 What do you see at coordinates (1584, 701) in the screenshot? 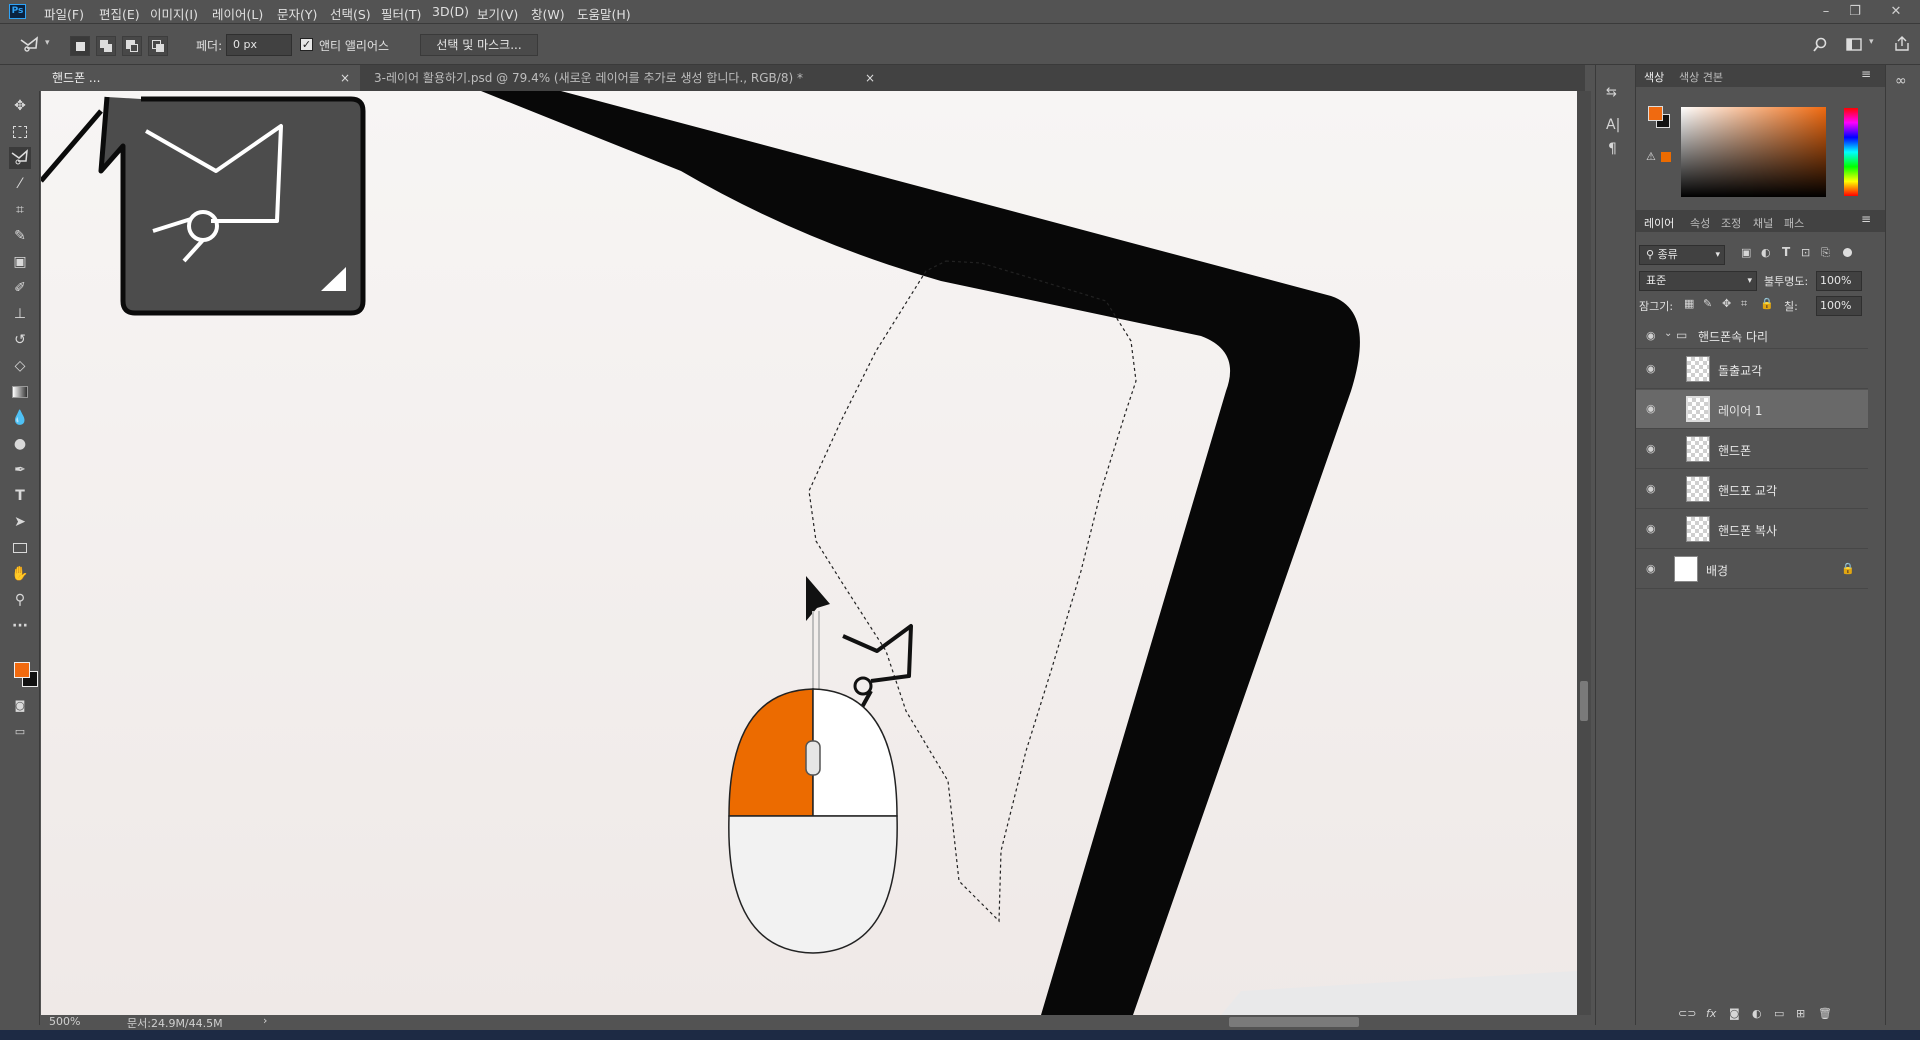
I see `vertical-scrollbar-thumb` at bounding box center [1584, 701].